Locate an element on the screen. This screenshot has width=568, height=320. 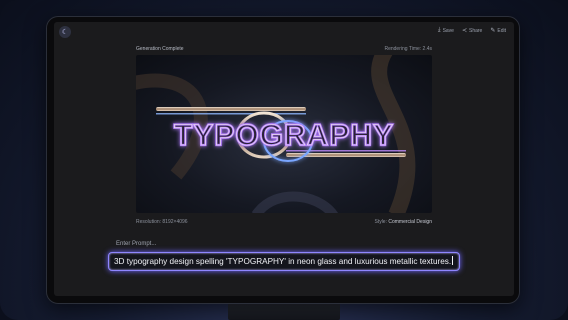
moon-icon: ☾ is located at coordinates (65, 32).